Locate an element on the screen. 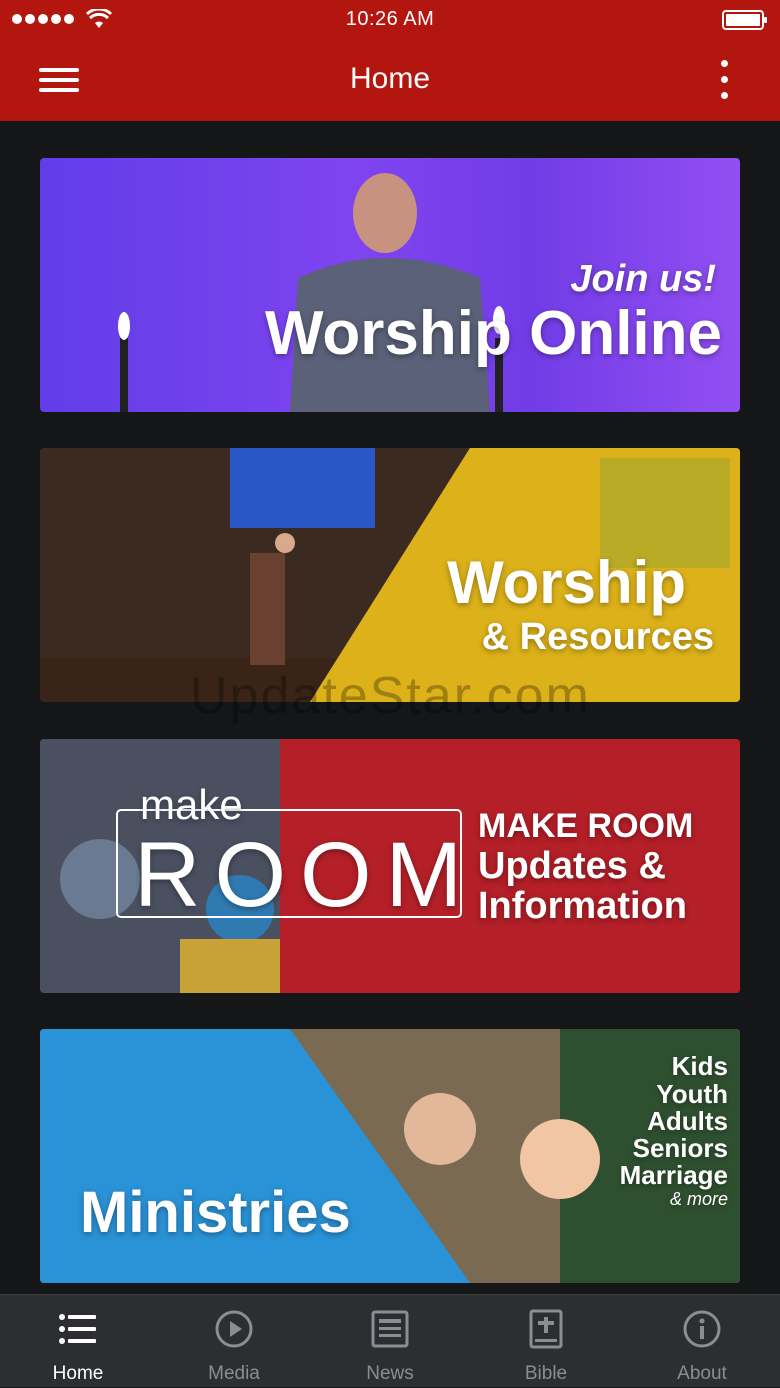 Image resolution: width=780 pixels, height=1388 pixels. make-room-logo-big: ROOM is located at coordinates (305, 875).